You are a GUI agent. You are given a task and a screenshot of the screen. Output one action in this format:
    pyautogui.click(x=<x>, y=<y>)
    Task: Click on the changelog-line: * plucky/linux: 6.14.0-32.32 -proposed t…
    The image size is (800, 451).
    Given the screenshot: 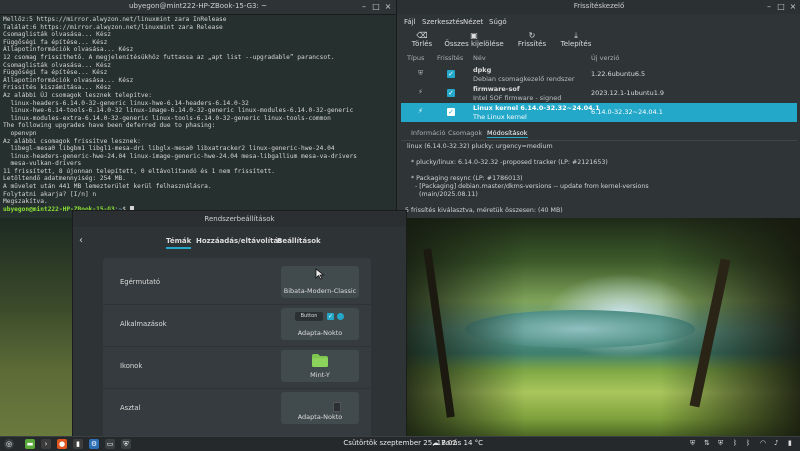 What is the action you would take?
    pyautogui.click(x=507, y=162)
    